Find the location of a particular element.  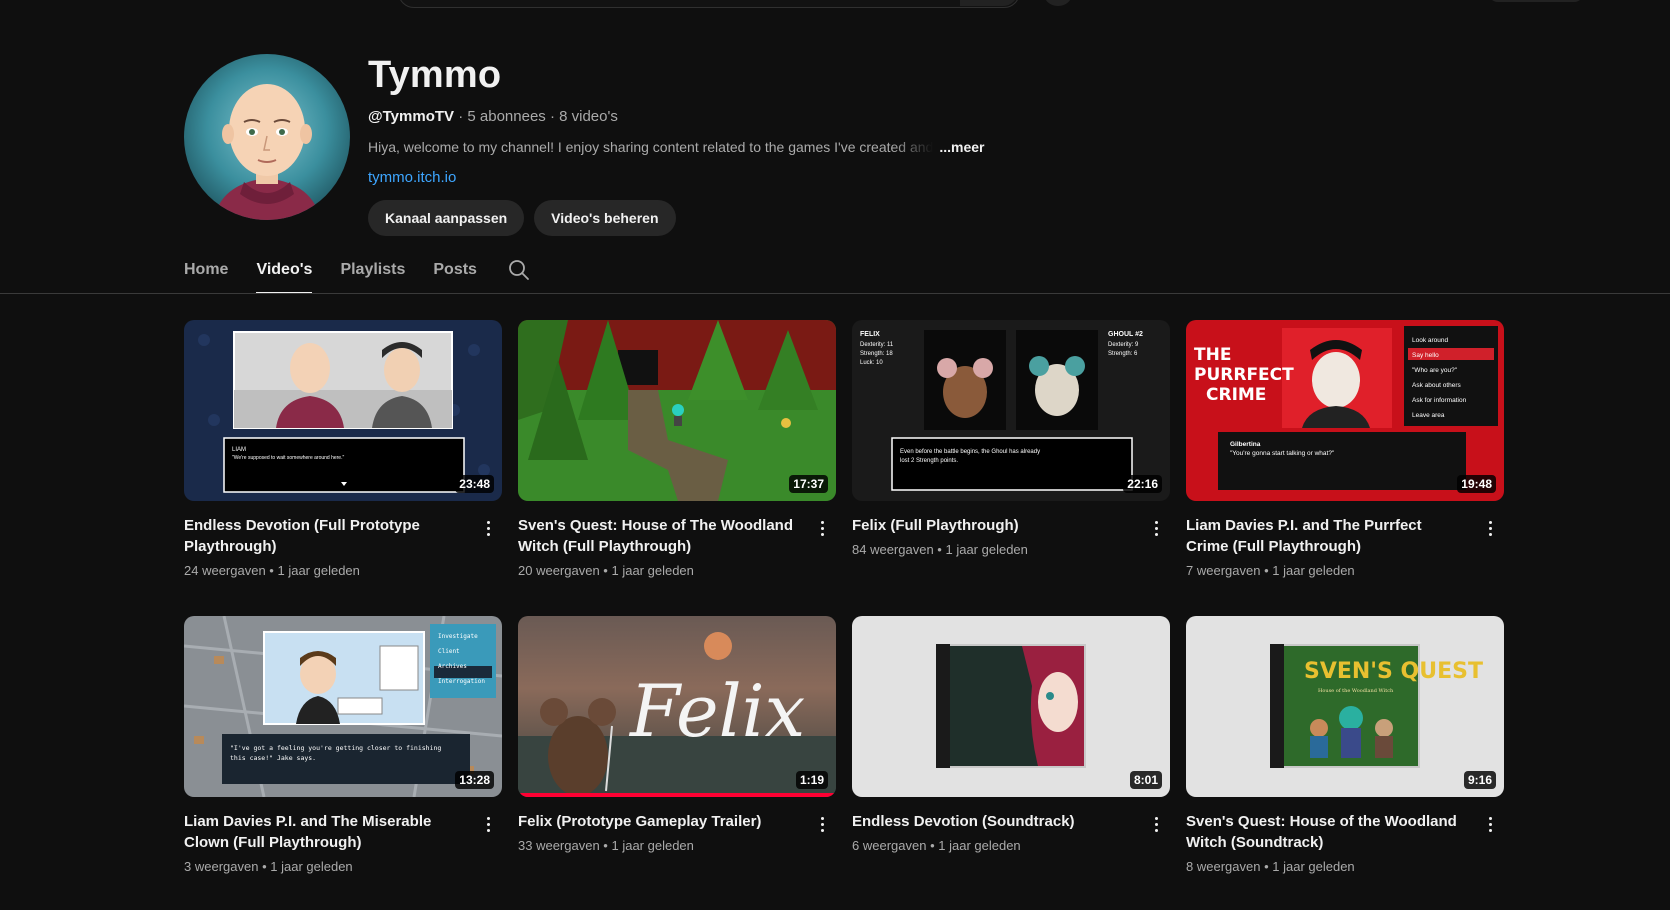

watch-progress-bar is located at coordinates (677, 795).